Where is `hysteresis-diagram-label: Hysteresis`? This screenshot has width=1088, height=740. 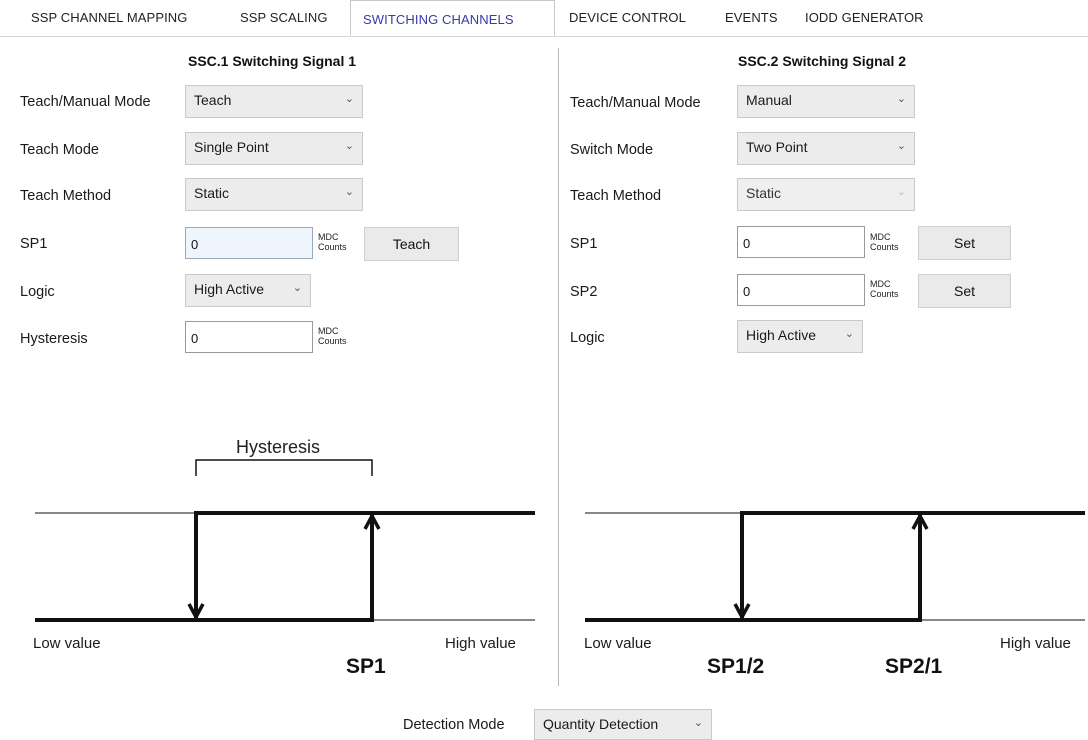
hysteresis-diagram-label: Hysteresis is located at coordinates (278, 447).